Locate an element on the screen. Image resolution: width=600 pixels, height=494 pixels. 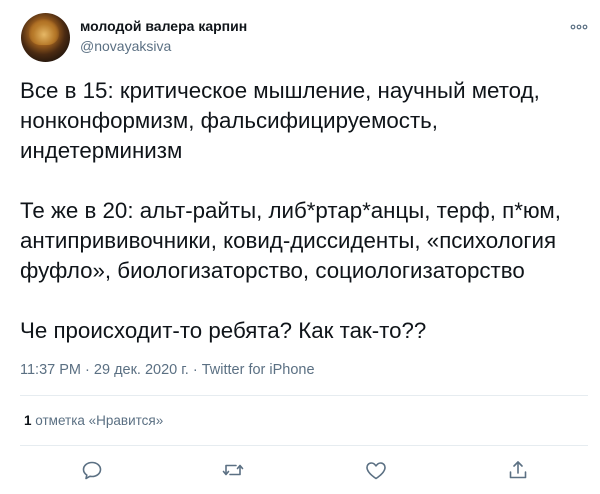
likes-summary: 1 отметка «Нравится» is located at coordinates (93, 420).